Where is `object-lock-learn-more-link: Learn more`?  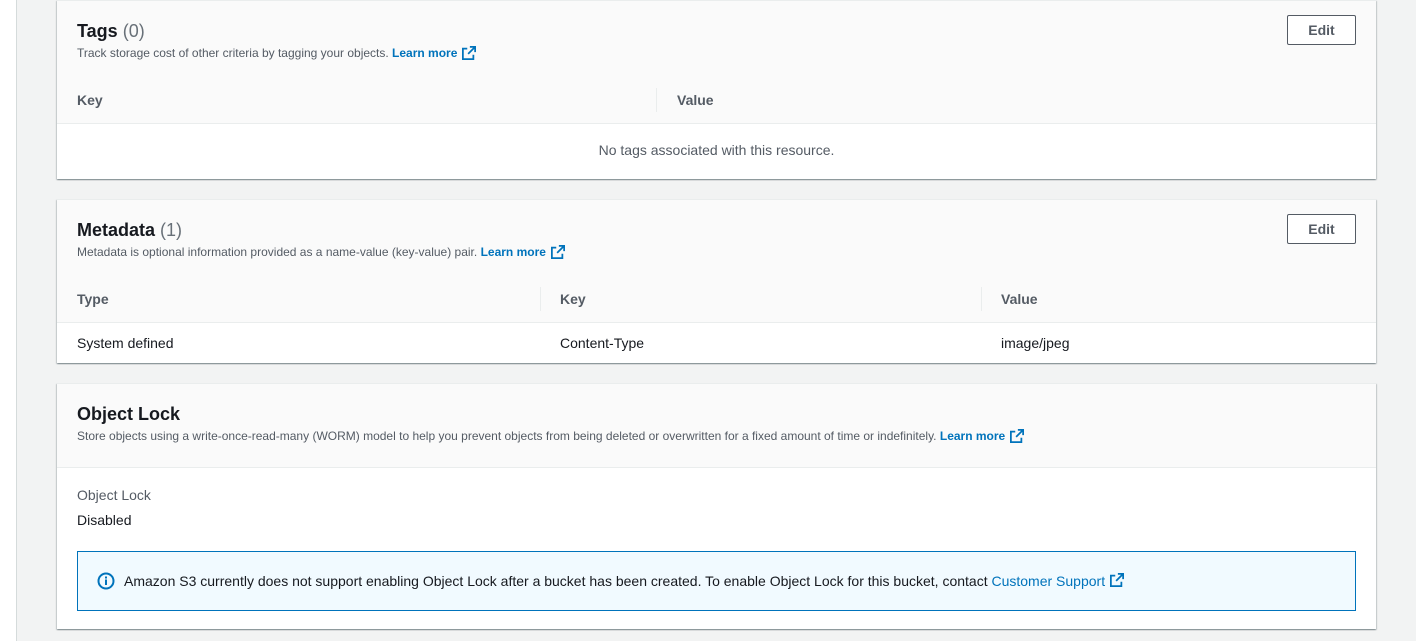
object-lock-learn-more-link: Learn more is located at coordinates (972, 436).